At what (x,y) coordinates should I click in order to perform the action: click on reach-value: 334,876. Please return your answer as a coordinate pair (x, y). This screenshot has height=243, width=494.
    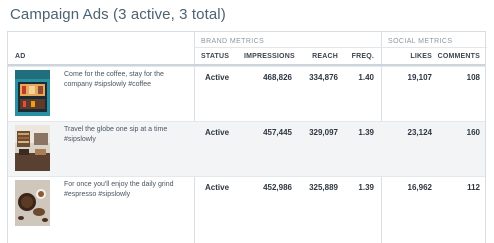
    Looking at the image, I should click on (323, 77).